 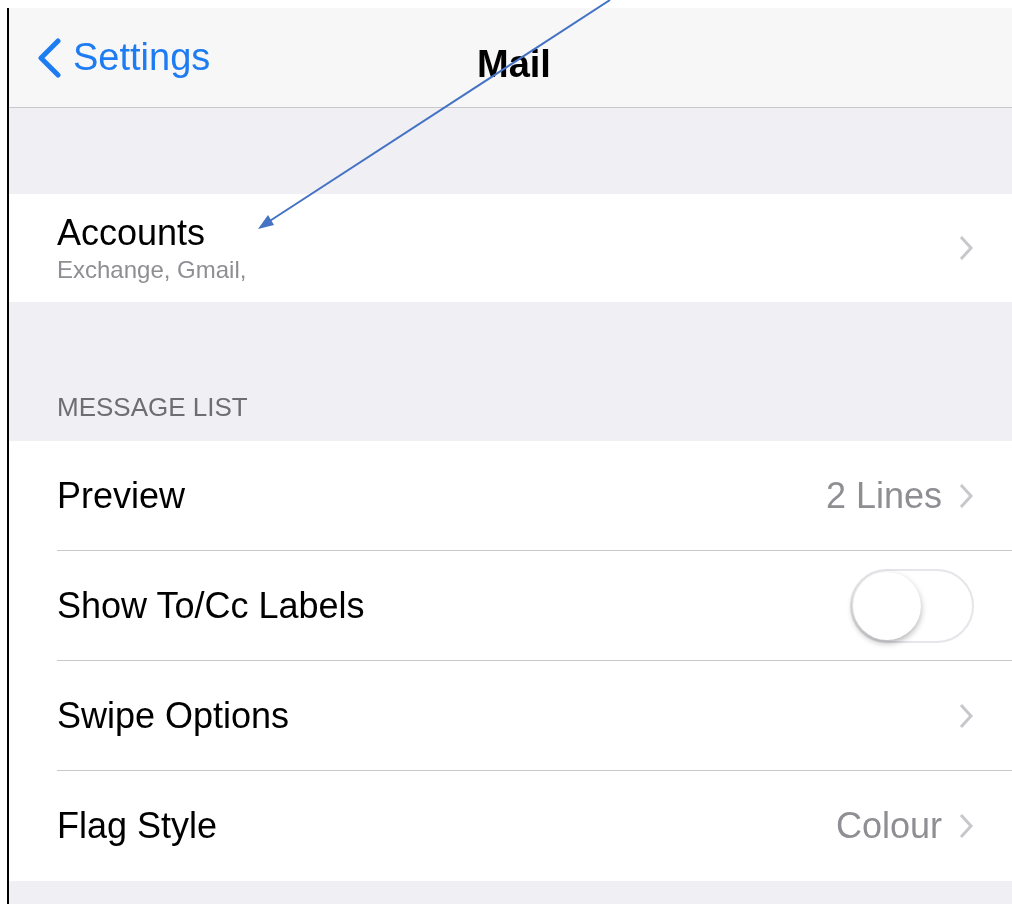 What do you see at coordinates (174, 715) in the screenshot?
I see `row-label: Swipe Options` at bounding box center [174, 715].